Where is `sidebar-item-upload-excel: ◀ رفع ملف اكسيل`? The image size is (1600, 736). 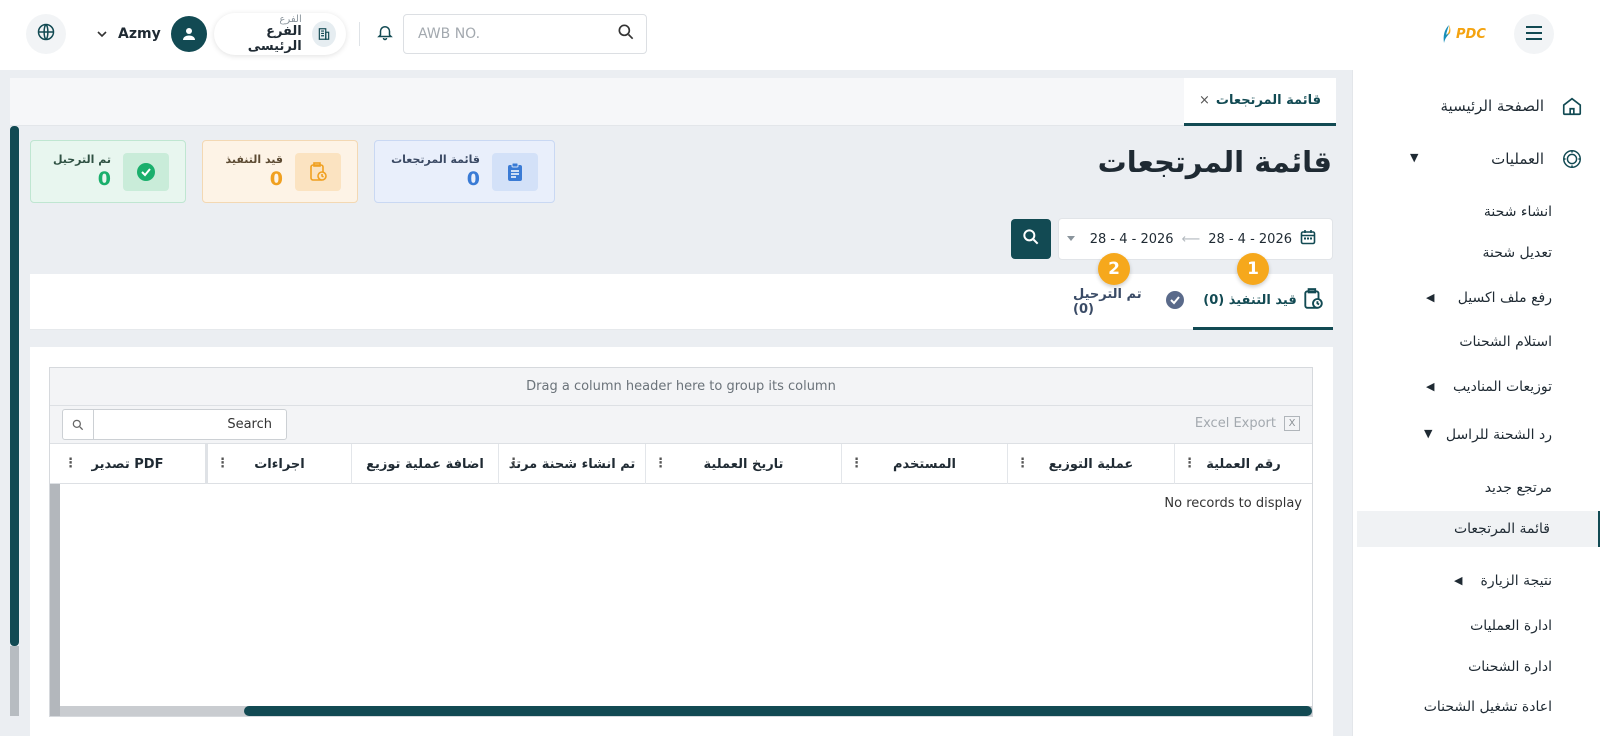 sidebar-item-upload-excel: ◀ رفع ملف اكسيل is located at coordinates (1476, 298).